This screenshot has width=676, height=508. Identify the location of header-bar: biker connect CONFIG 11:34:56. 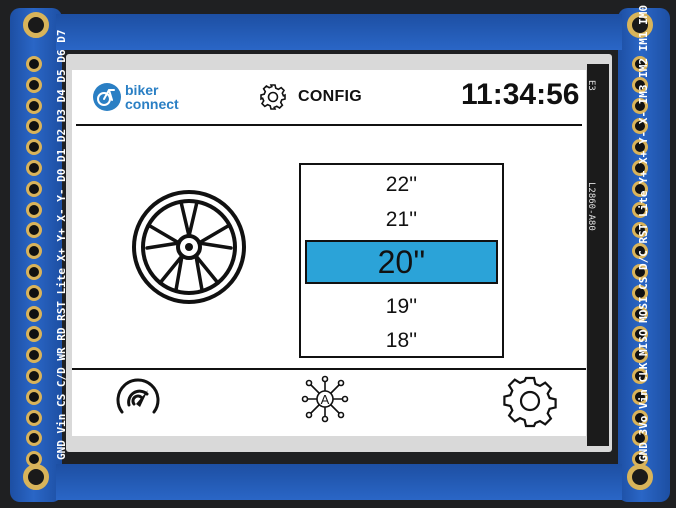
(329, 97).